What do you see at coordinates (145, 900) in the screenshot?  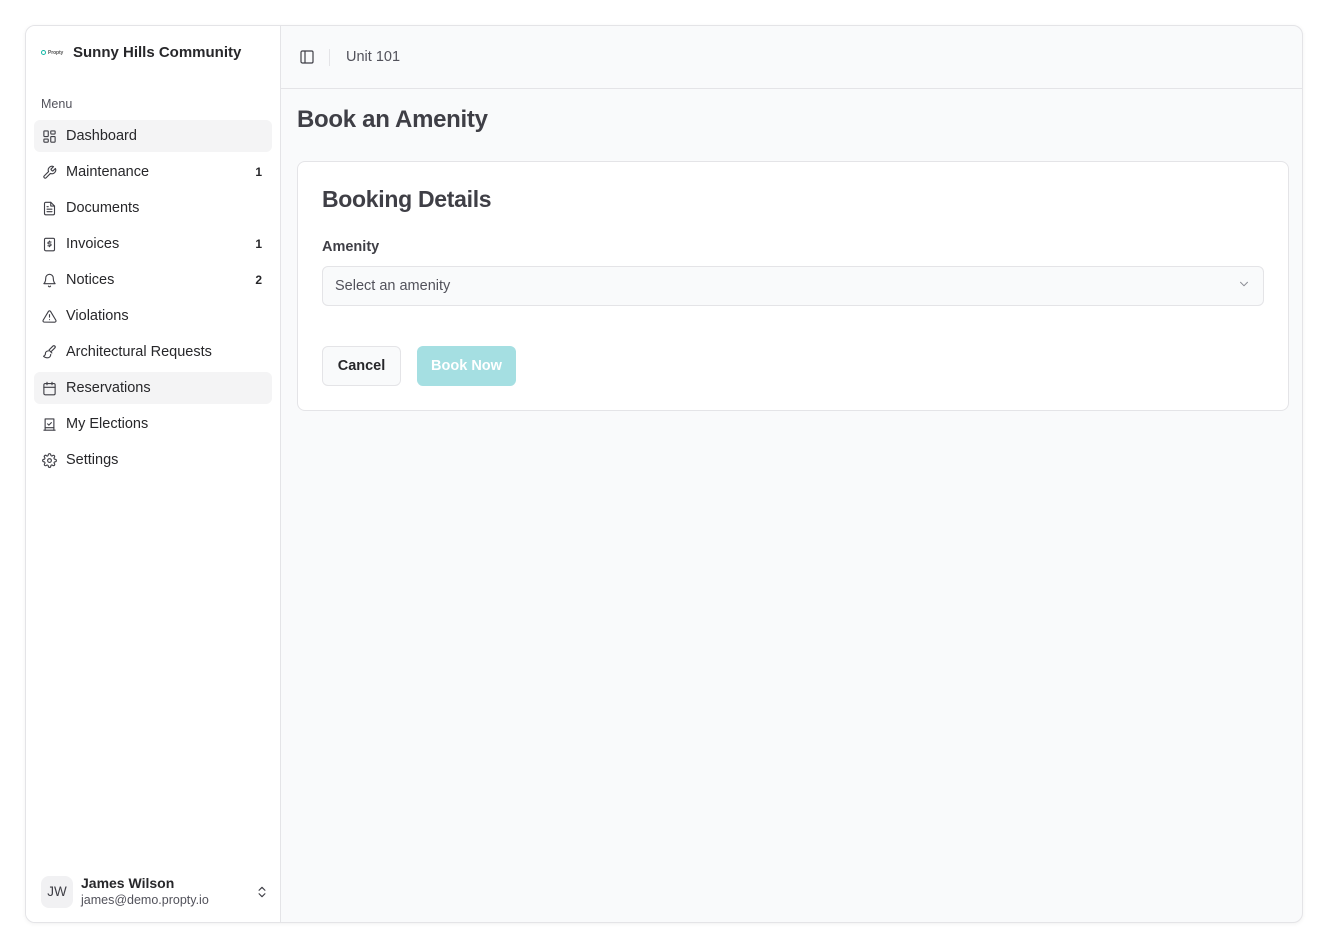 I see `user-email: james@demo.propty.io` at bounding box center [145, 900].